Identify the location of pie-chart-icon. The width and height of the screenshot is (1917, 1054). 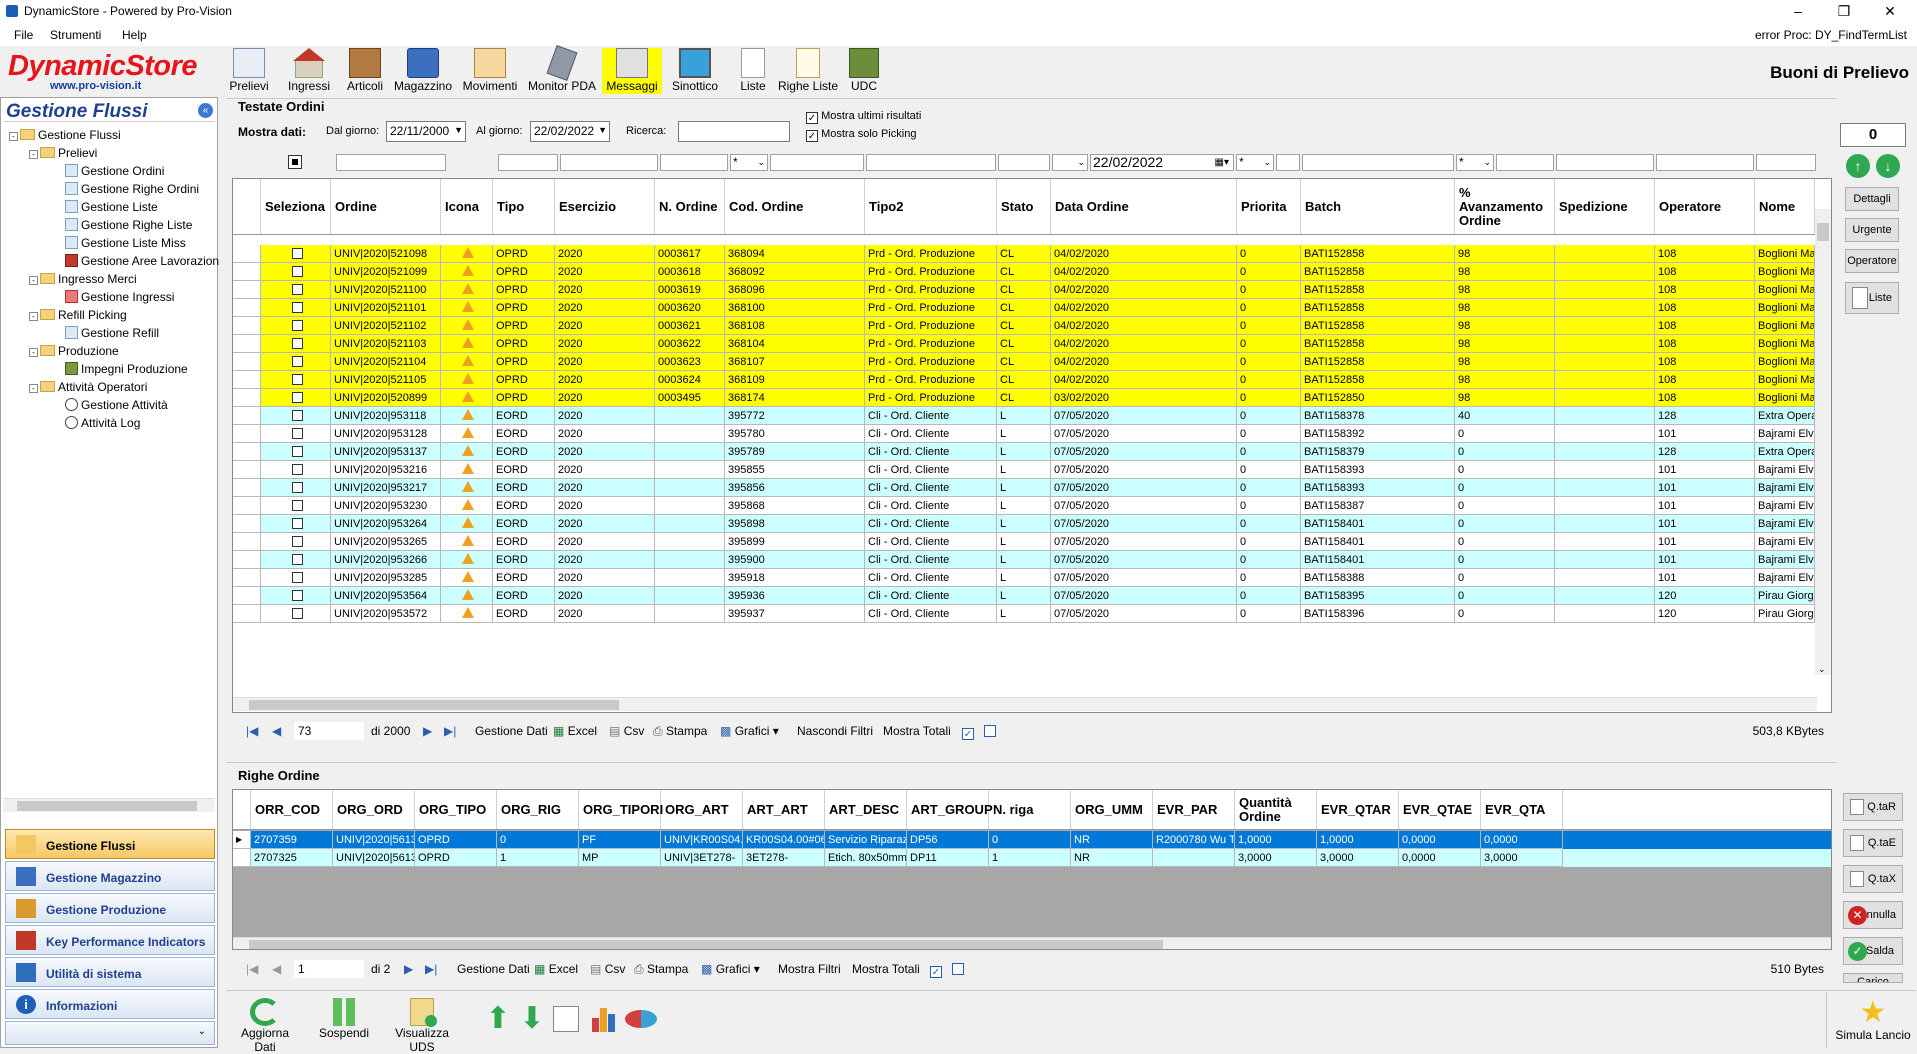
(641, 1019).